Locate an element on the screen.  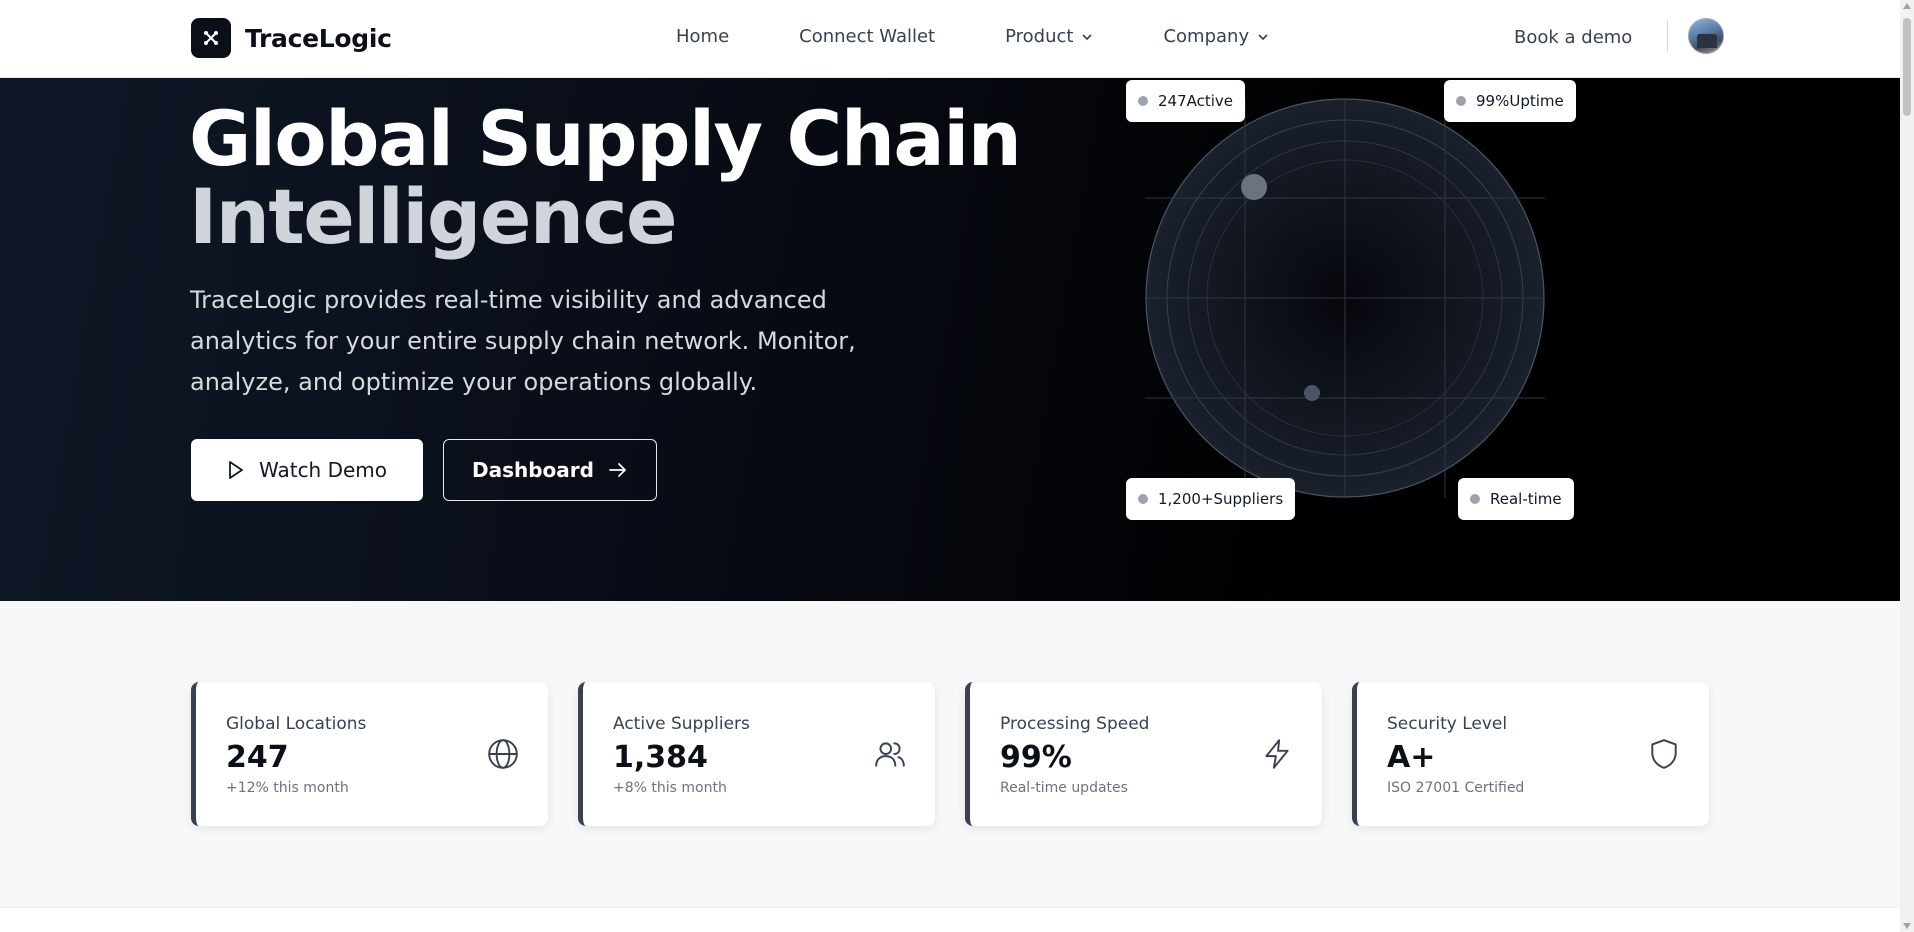
stat-value: 247 is located at coordinates (257, 757).